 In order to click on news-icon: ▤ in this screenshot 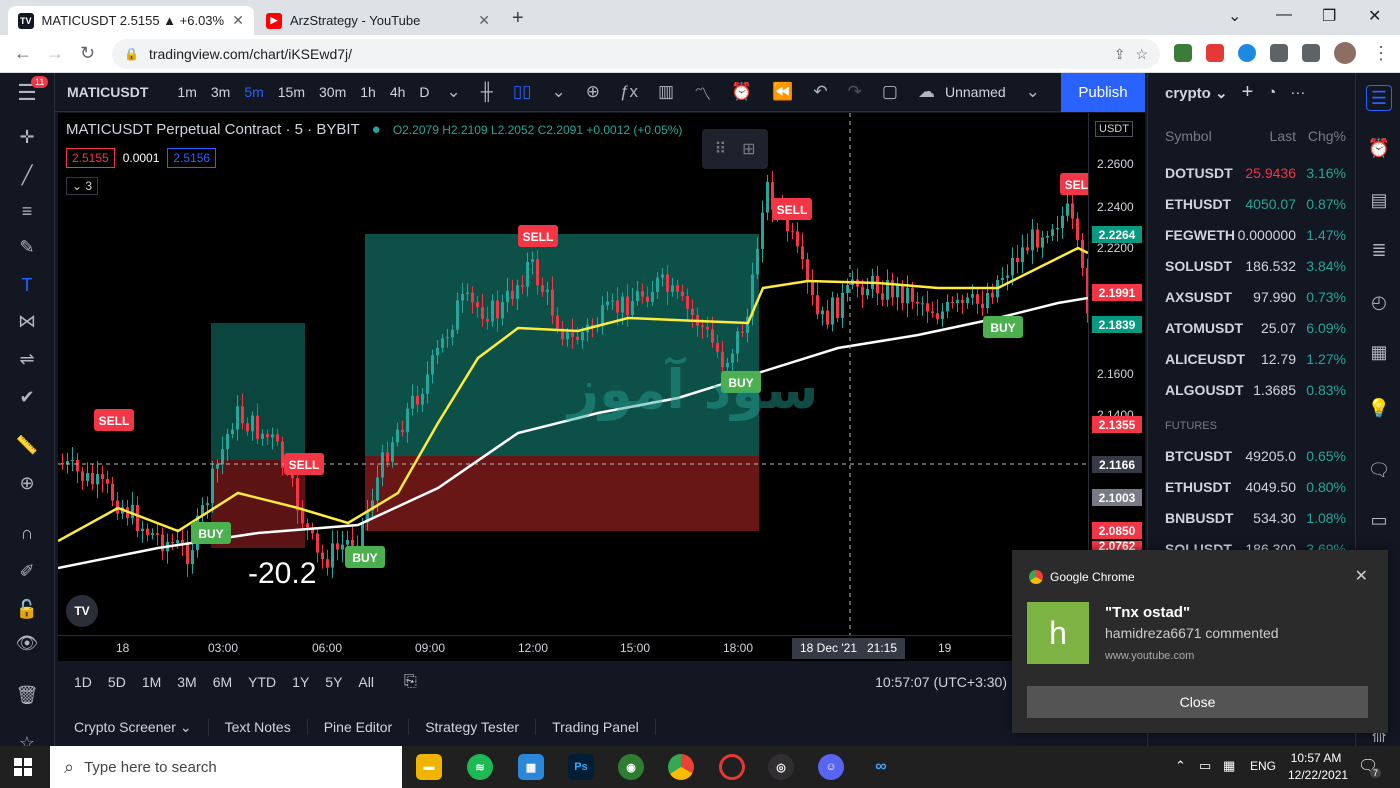, I will do `click(1379, 200)`.